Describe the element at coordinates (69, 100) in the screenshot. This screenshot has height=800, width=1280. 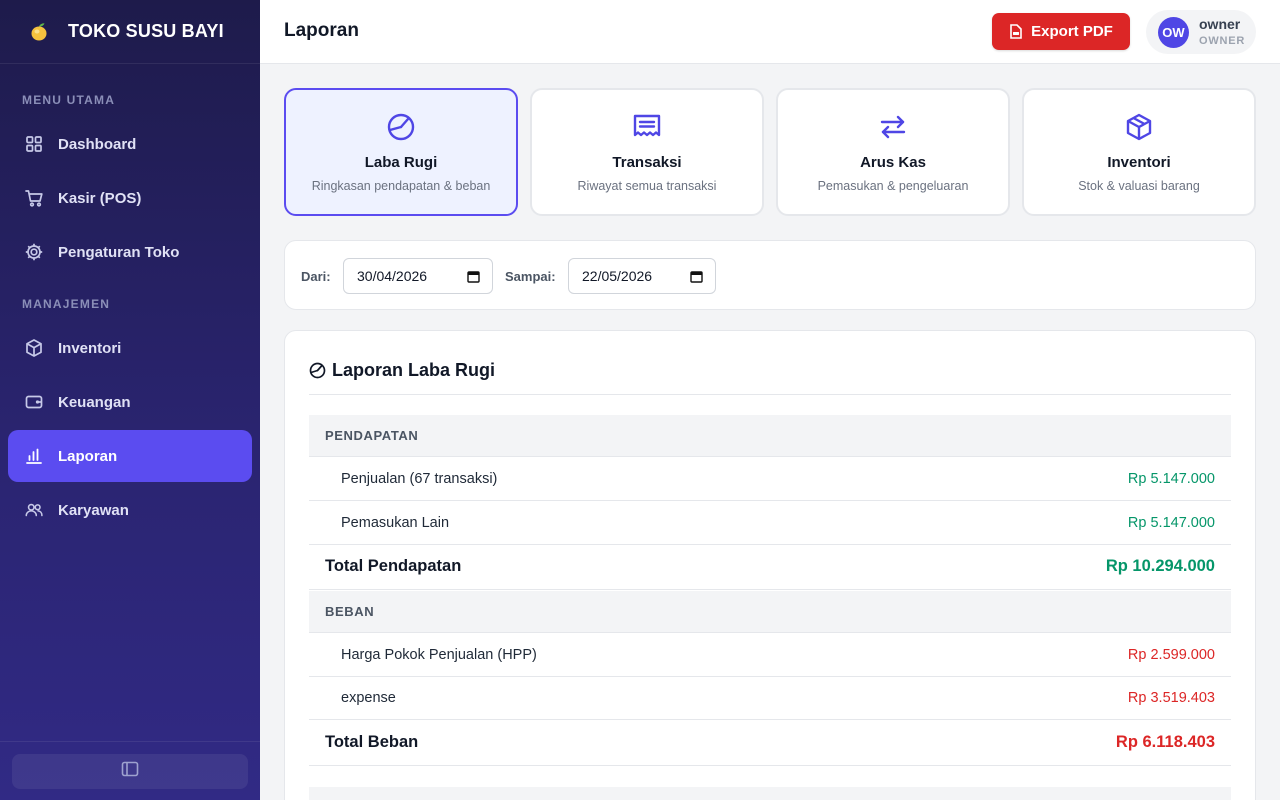
I see `section-title-main: MENU UTAMA` at that location.